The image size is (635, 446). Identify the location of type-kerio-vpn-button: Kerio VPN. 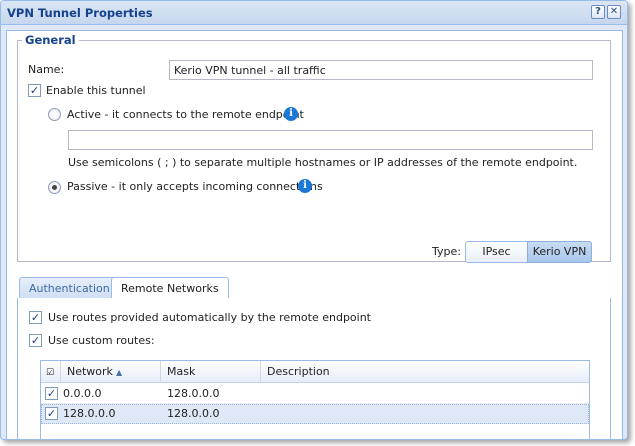
(559, 252).